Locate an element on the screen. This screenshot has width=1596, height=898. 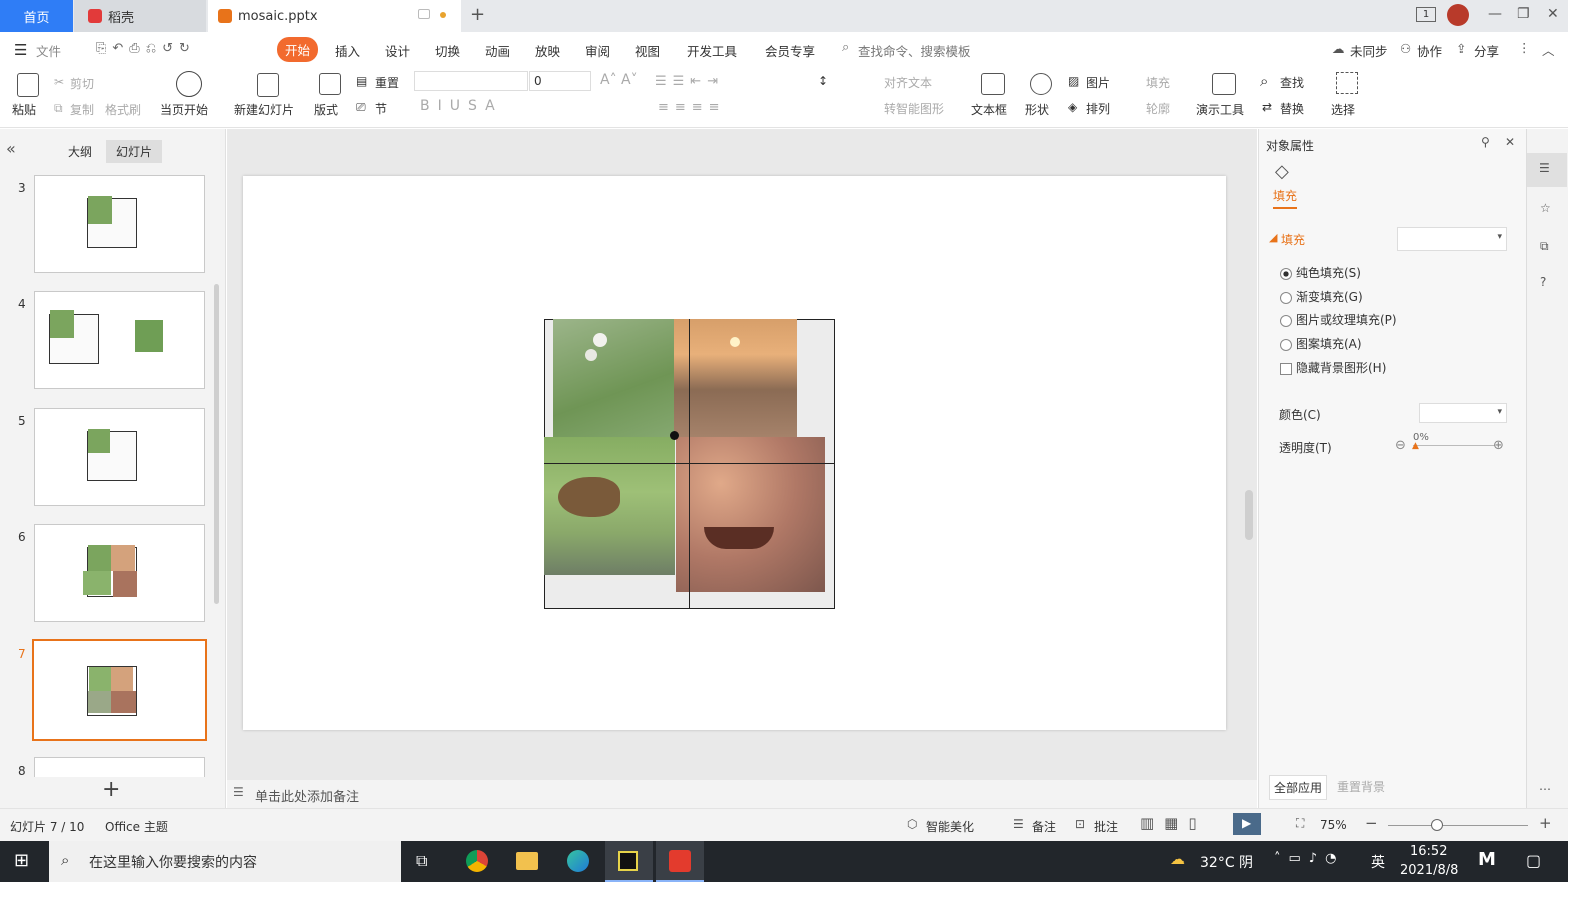
pin-icon: ⚲ is located at coordinates (1485, 142).